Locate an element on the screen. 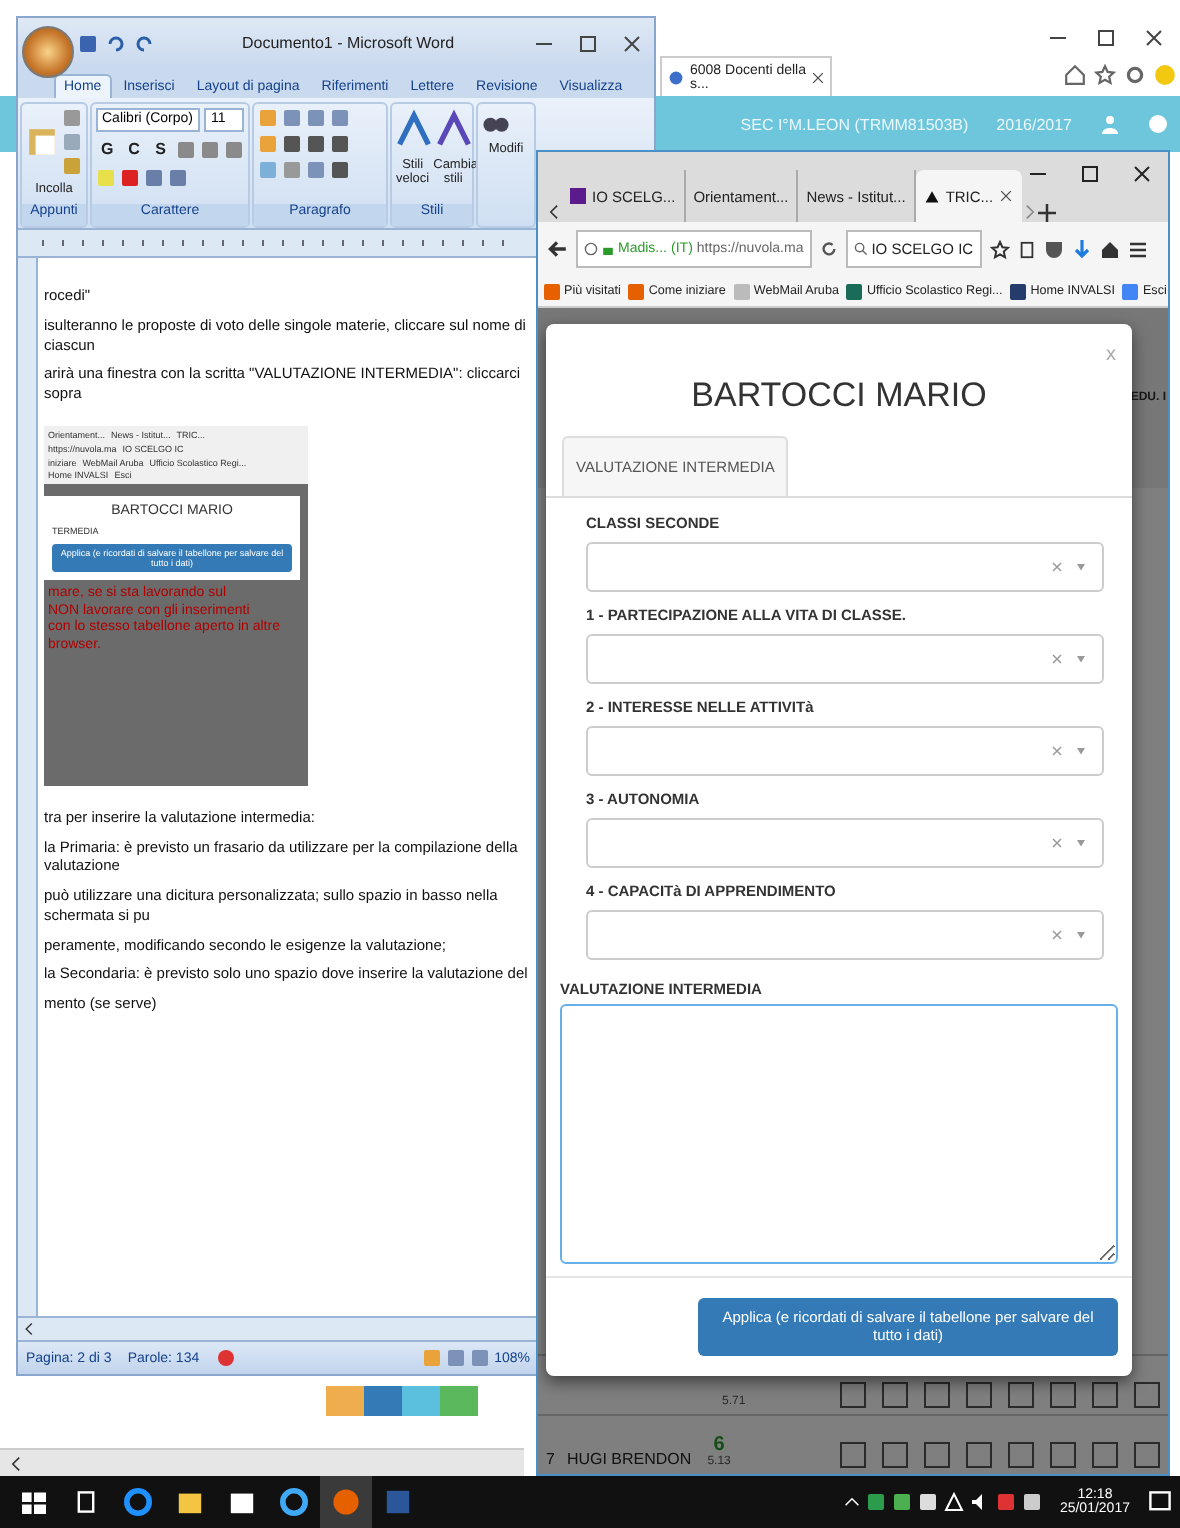  student-name: HUGI BRENDON is located at coordinates (629, 1459).